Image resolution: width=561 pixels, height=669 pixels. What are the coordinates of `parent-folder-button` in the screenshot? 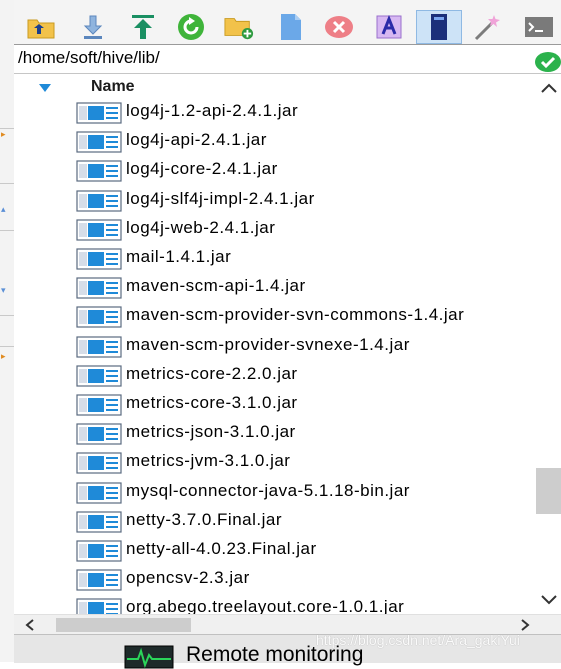 It's located at (41, 27).